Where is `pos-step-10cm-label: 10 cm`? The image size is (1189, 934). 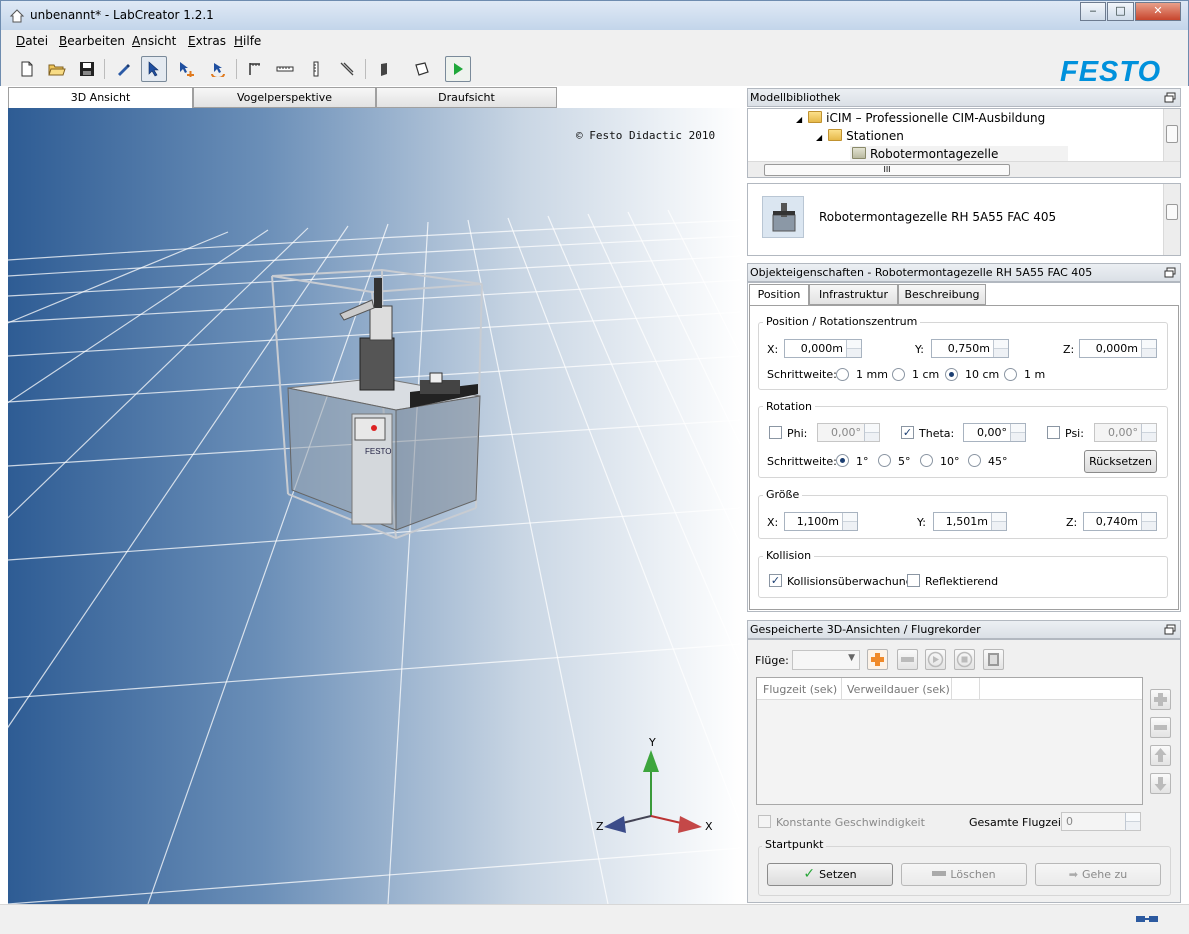 pos-step-10cm-label: 10 cm is located at coordinates (982, 374).